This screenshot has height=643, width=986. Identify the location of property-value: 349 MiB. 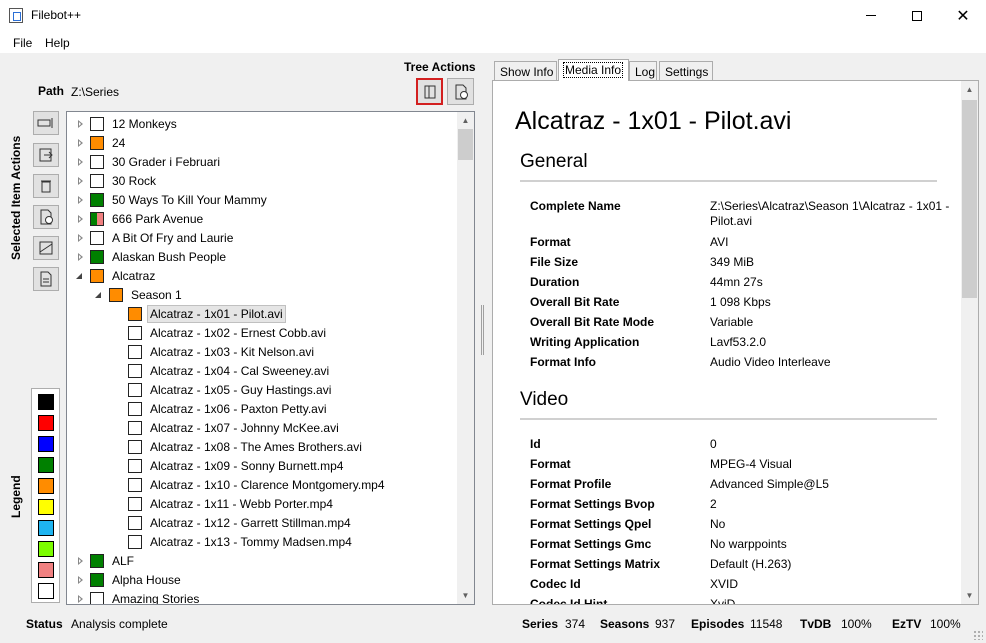
(732, 262).